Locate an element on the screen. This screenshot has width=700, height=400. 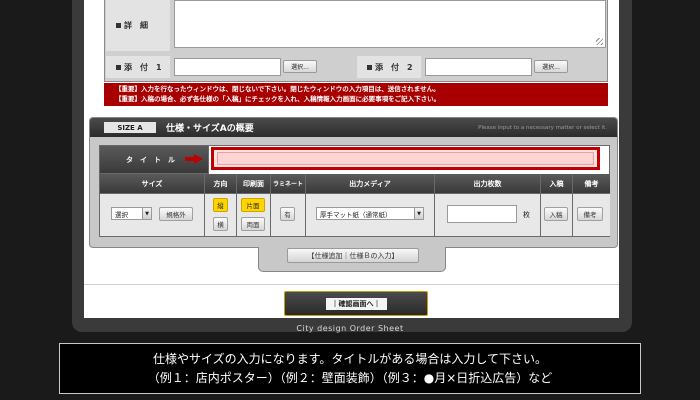
header-submit: 入稿 is located at coordinates (557, 184).